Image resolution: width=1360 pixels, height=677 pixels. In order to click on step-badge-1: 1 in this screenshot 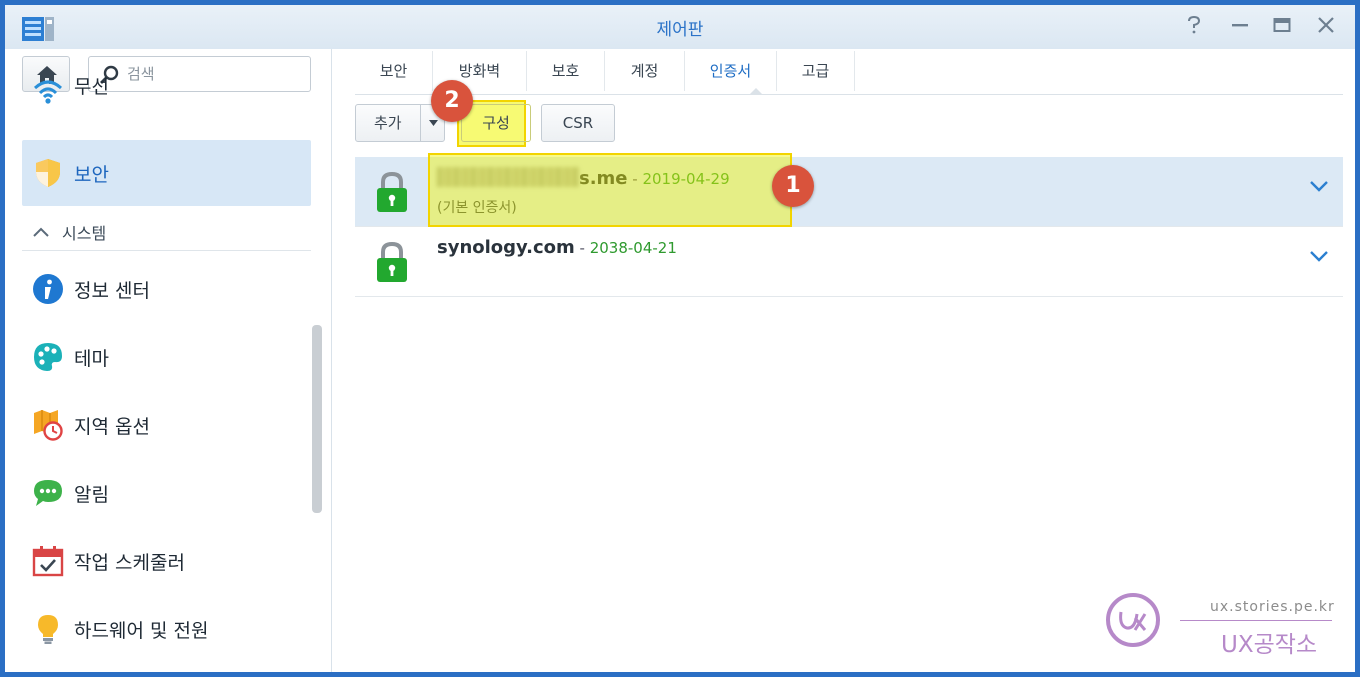, I will do `click(793, 186)`.